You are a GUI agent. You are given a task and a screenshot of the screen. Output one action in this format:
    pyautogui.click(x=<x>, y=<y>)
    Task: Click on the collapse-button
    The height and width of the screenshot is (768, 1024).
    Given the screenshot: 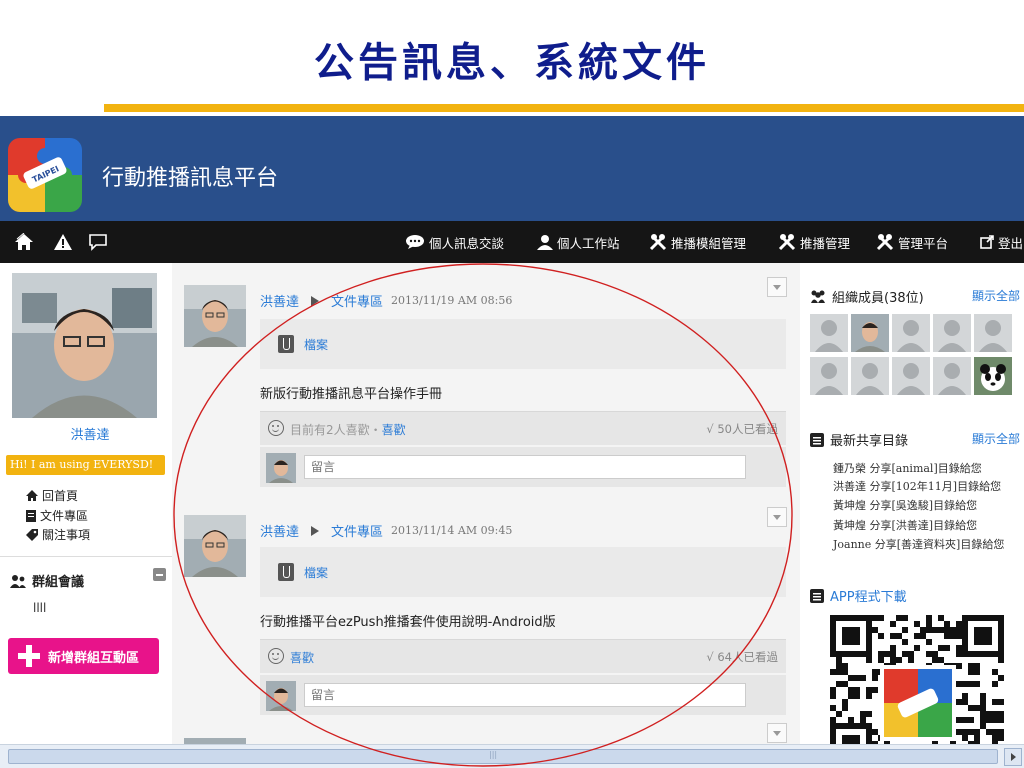 What is the action you would take?
    pyautogui.click(x=159, y=574)
    